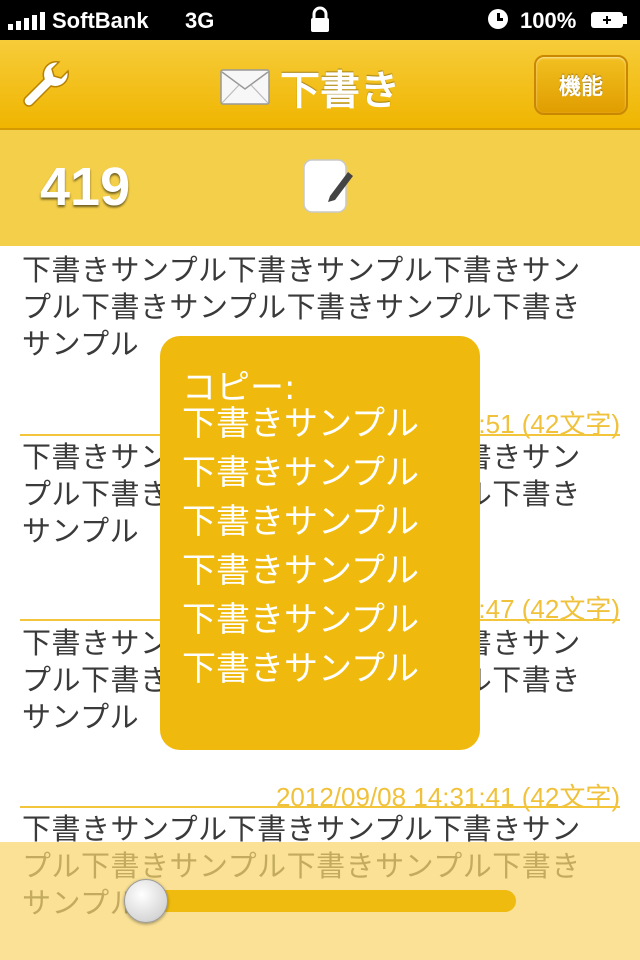 The width and height of the screenshot is (640, 960). What do you see at coordinates (47, 85) in the screenshot?
I see `wrench-icon` at bounding box center [47, 85].